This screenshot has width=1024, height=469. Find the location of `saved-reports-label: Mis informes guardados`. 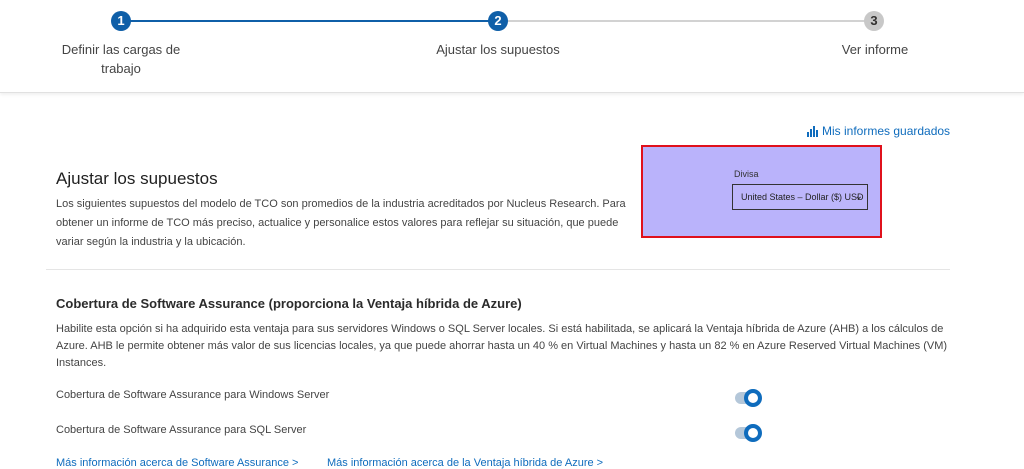

saved-reports-label: Mis informes guardados is located at coordinates (886, 131).